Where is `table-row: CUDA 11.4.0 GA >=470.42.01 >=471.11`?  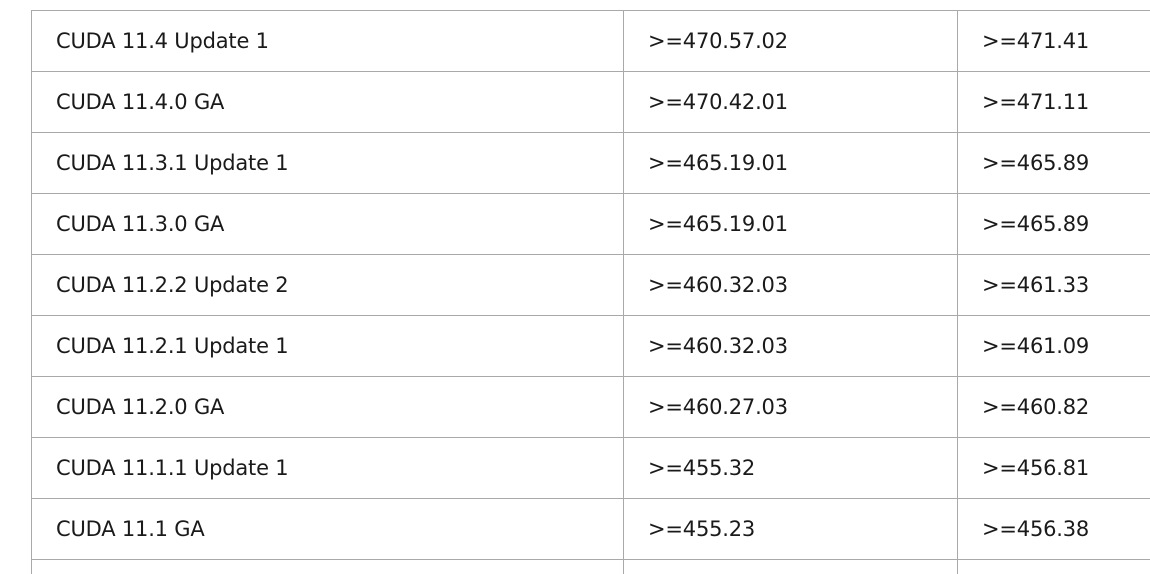 table-row: CUDA 11.4.0 GA >=470.42.01 >=471.11 is located at coordinates (590, 102).